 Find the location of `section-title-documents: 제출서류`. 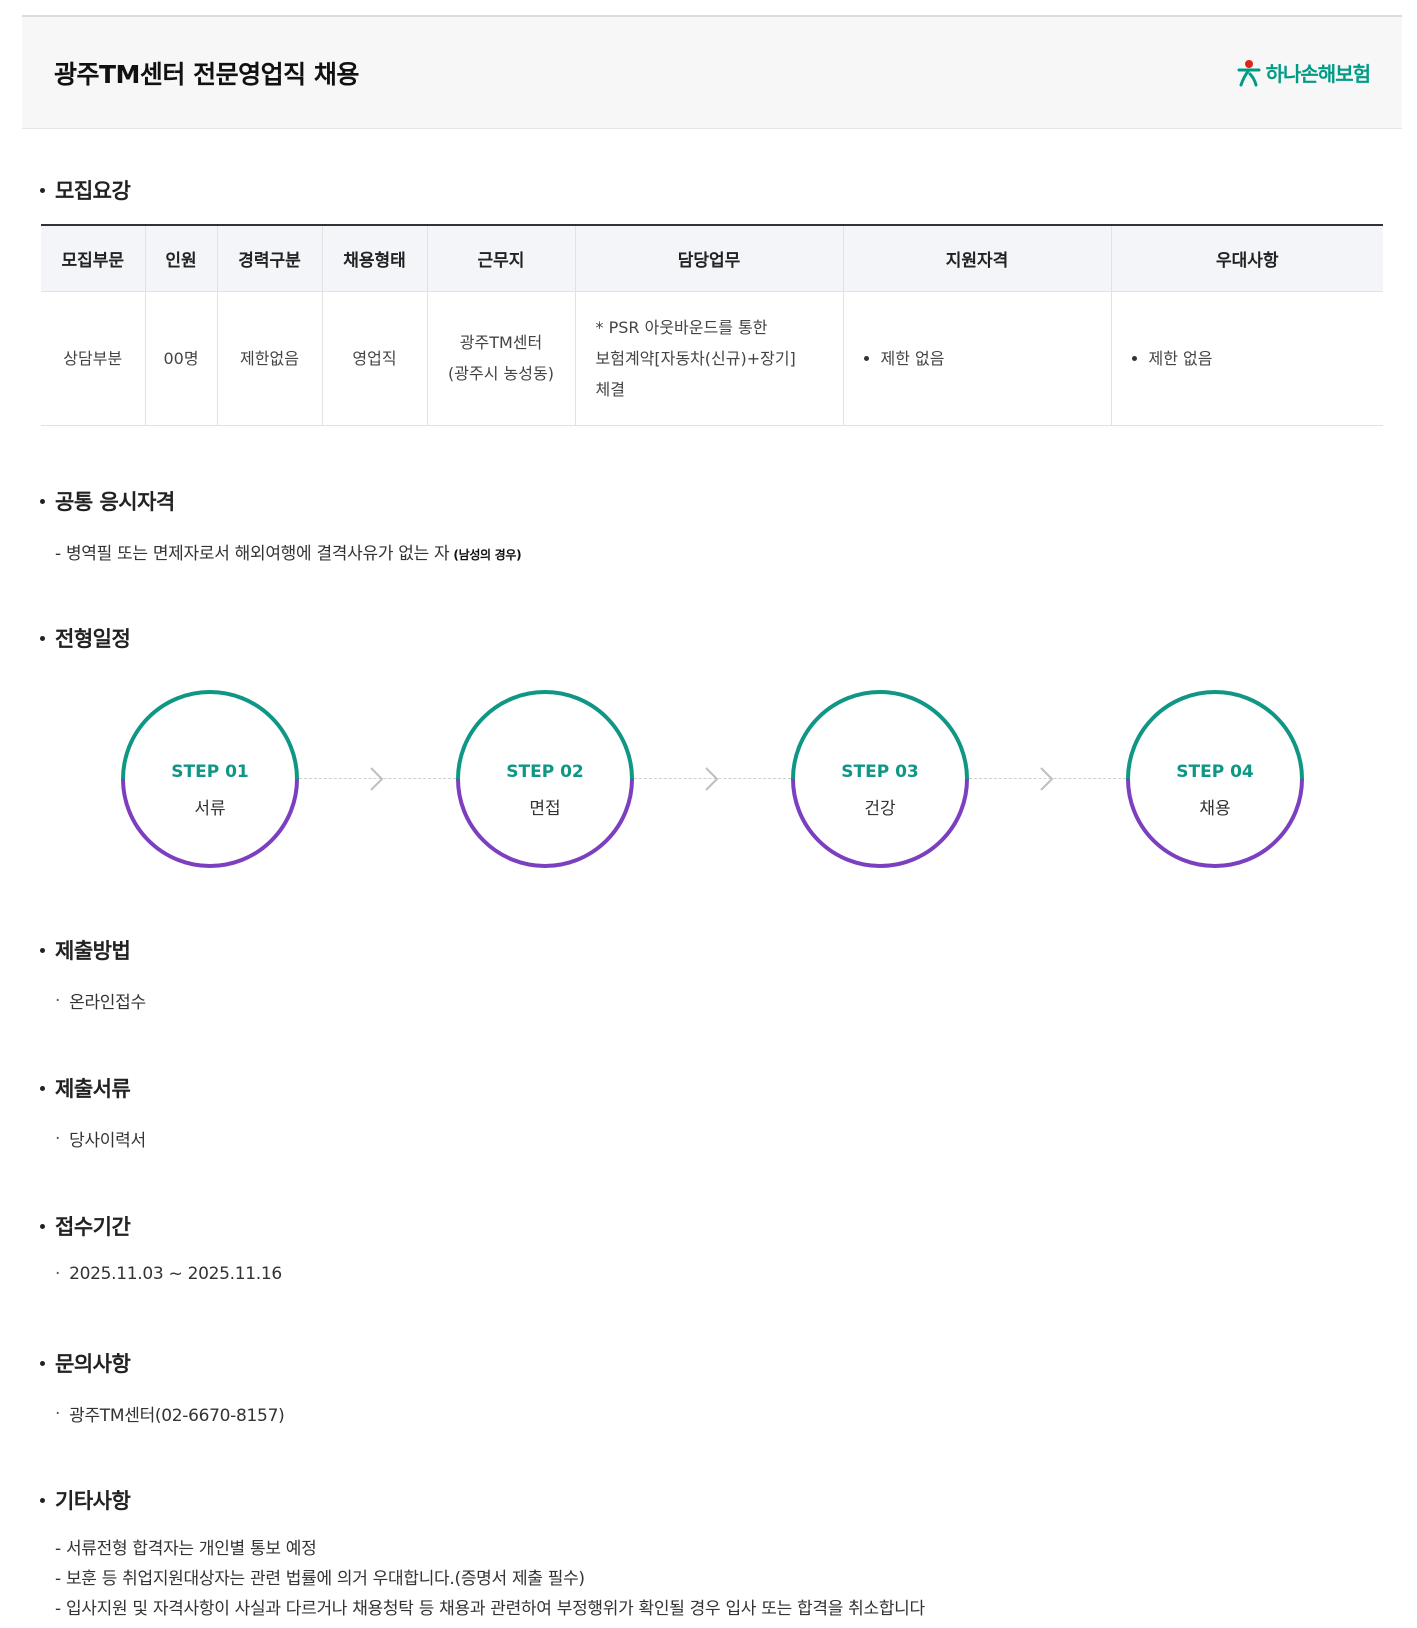

section-title-documents: 제출서류 is located at coordinates (85, 1088).